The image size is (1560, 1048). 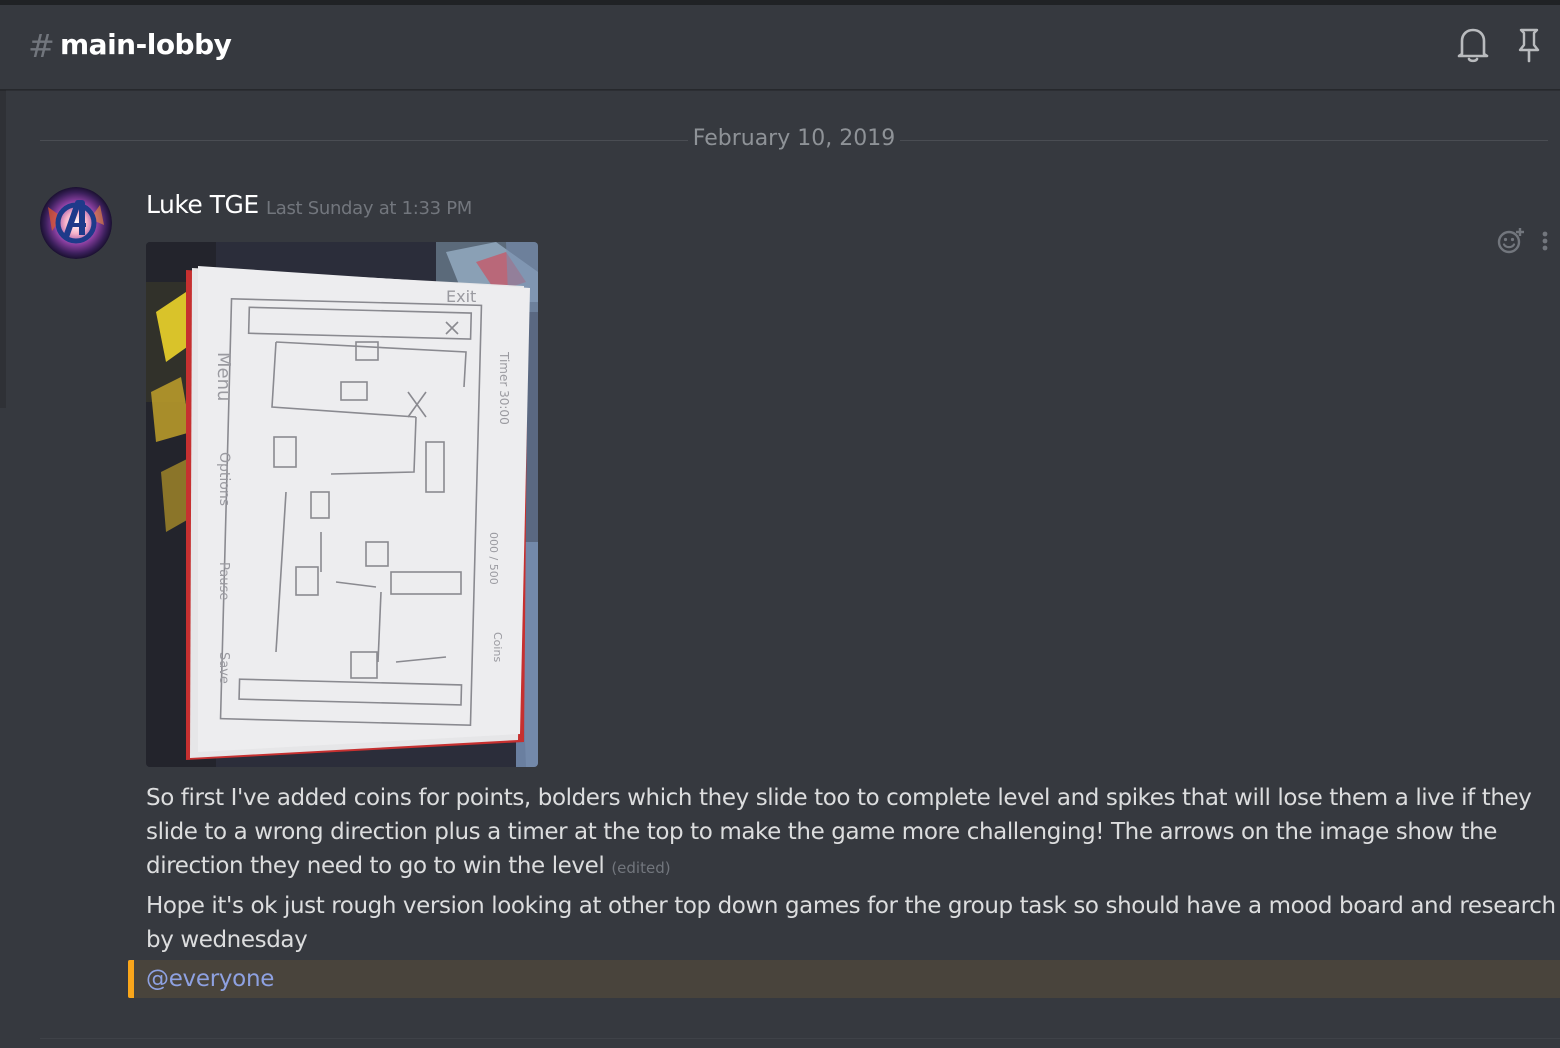 What do you see at coordinates (1529, 45) in the screenshot?
I see `pin-icon` at bounding box center [1529, 45].